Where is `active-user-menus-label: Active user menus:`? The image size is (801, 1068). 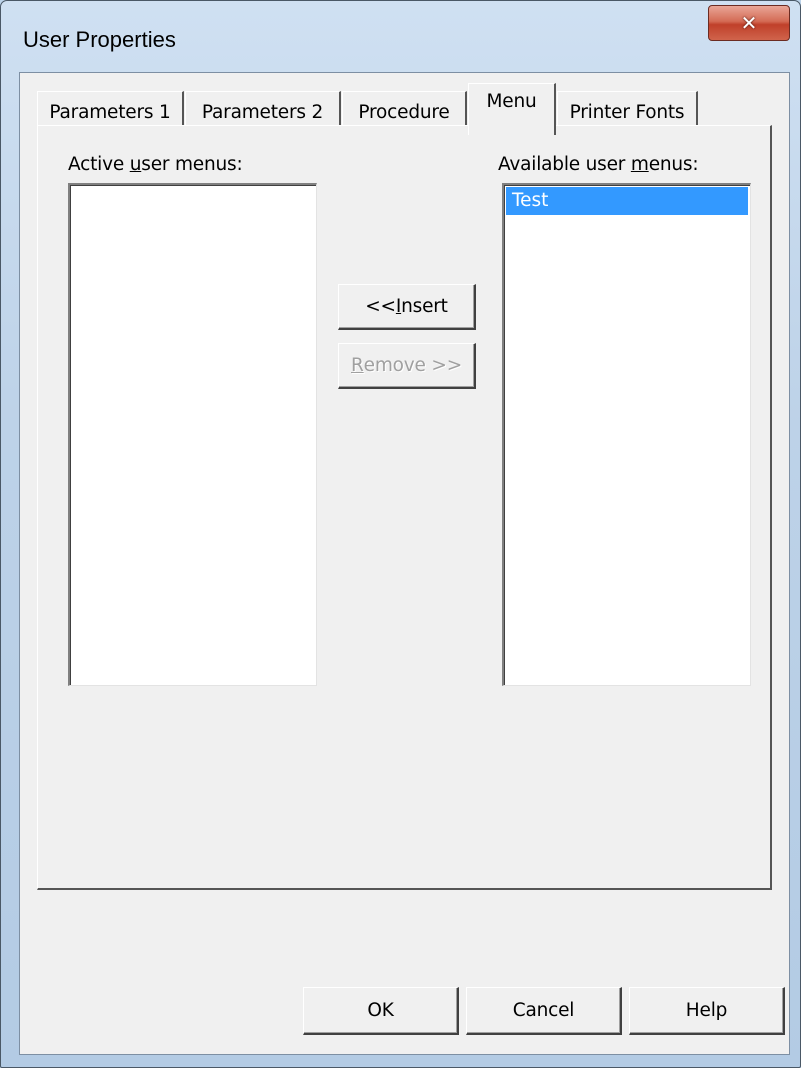
active-user-menus-label: Active user menus: is located at coordinates (155, 164).